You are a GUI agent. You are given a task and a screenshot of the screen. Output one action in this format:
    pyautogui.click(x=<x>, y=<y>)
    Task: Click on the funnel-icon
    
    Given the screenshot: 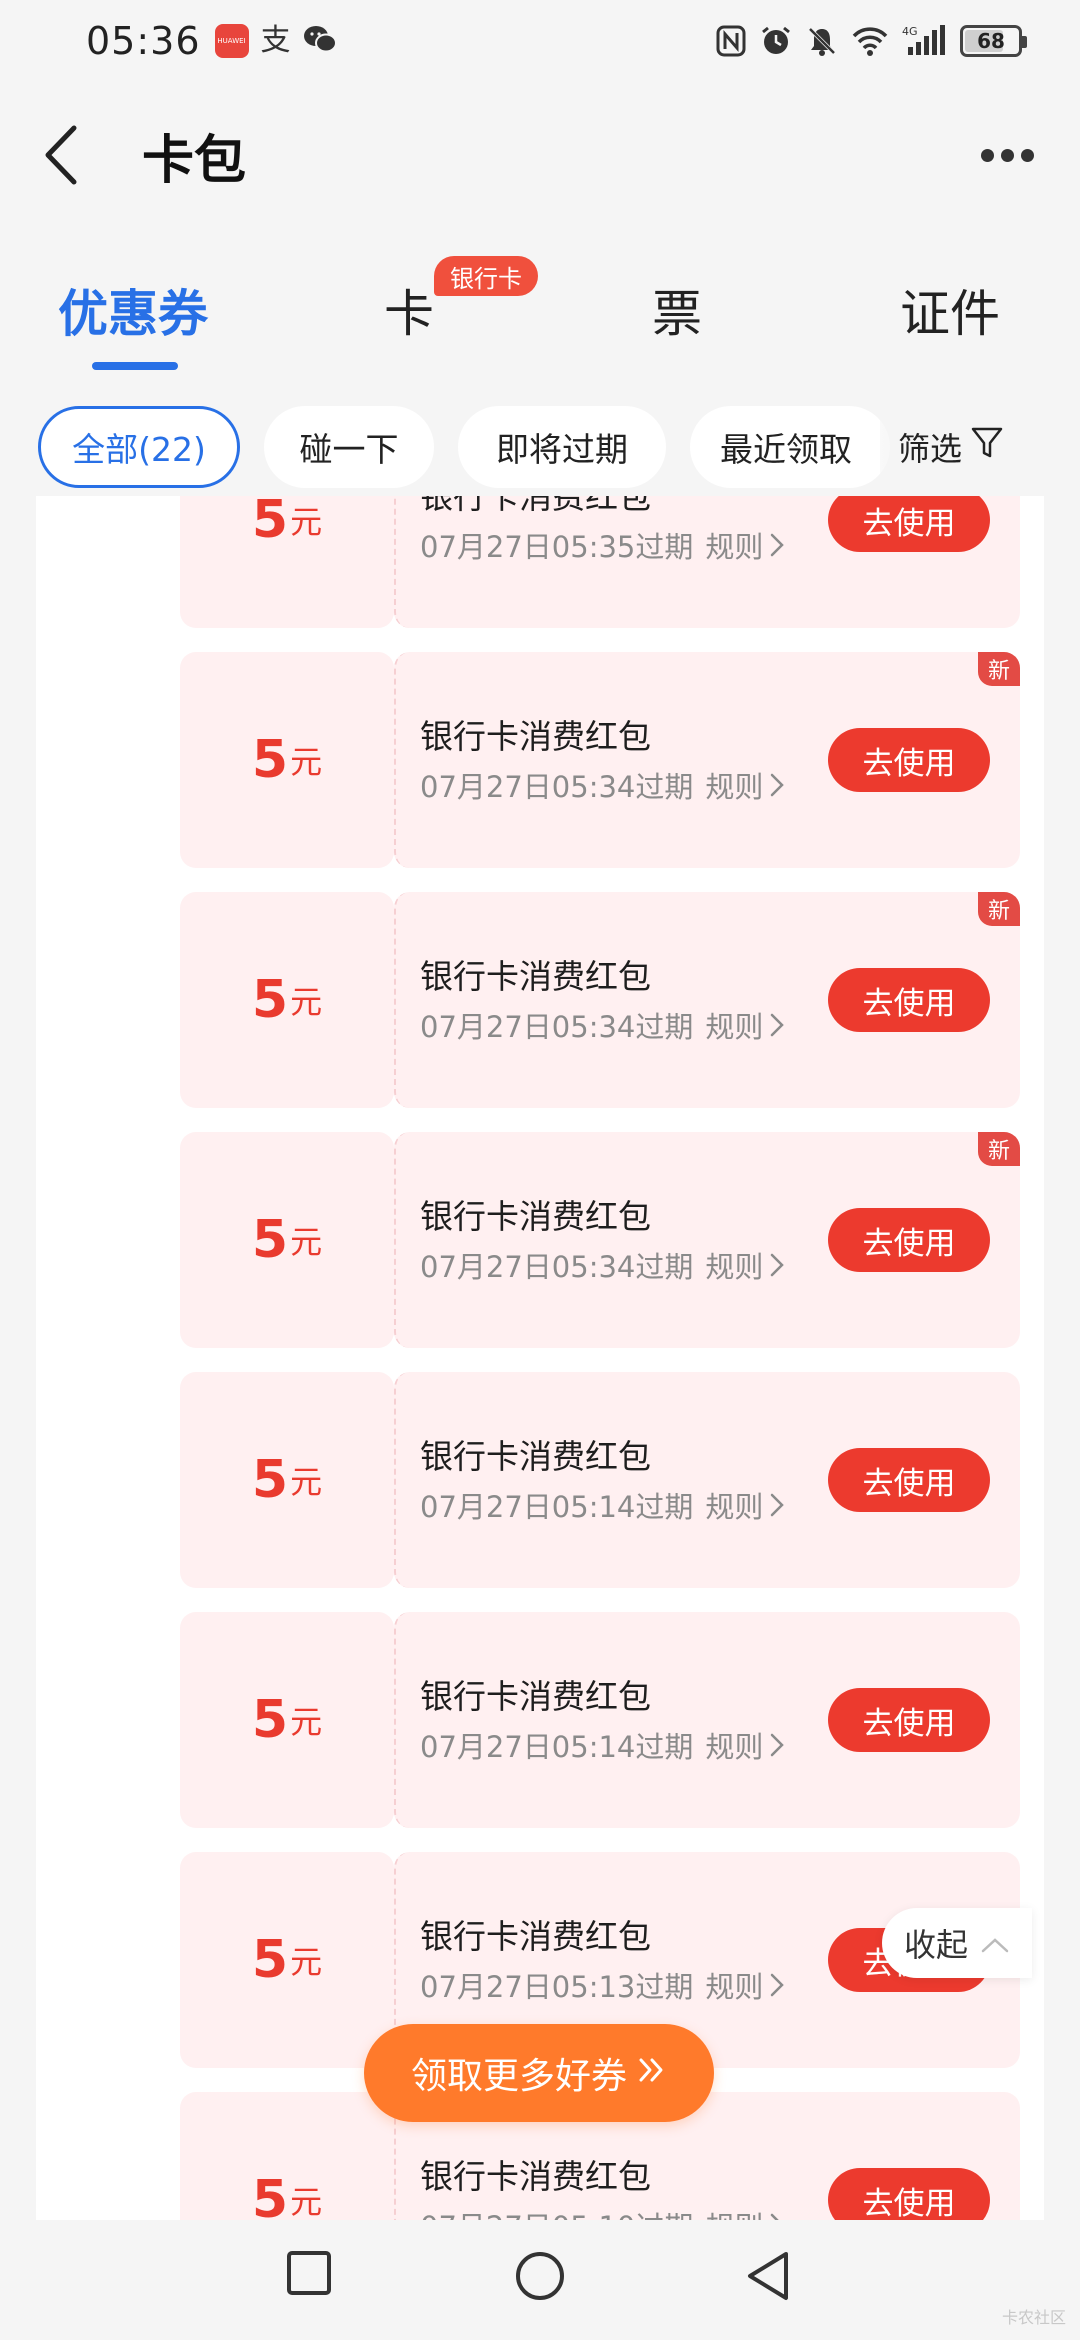 What is the action you would take?
    pyautogui.click(x=987, y=447)
    